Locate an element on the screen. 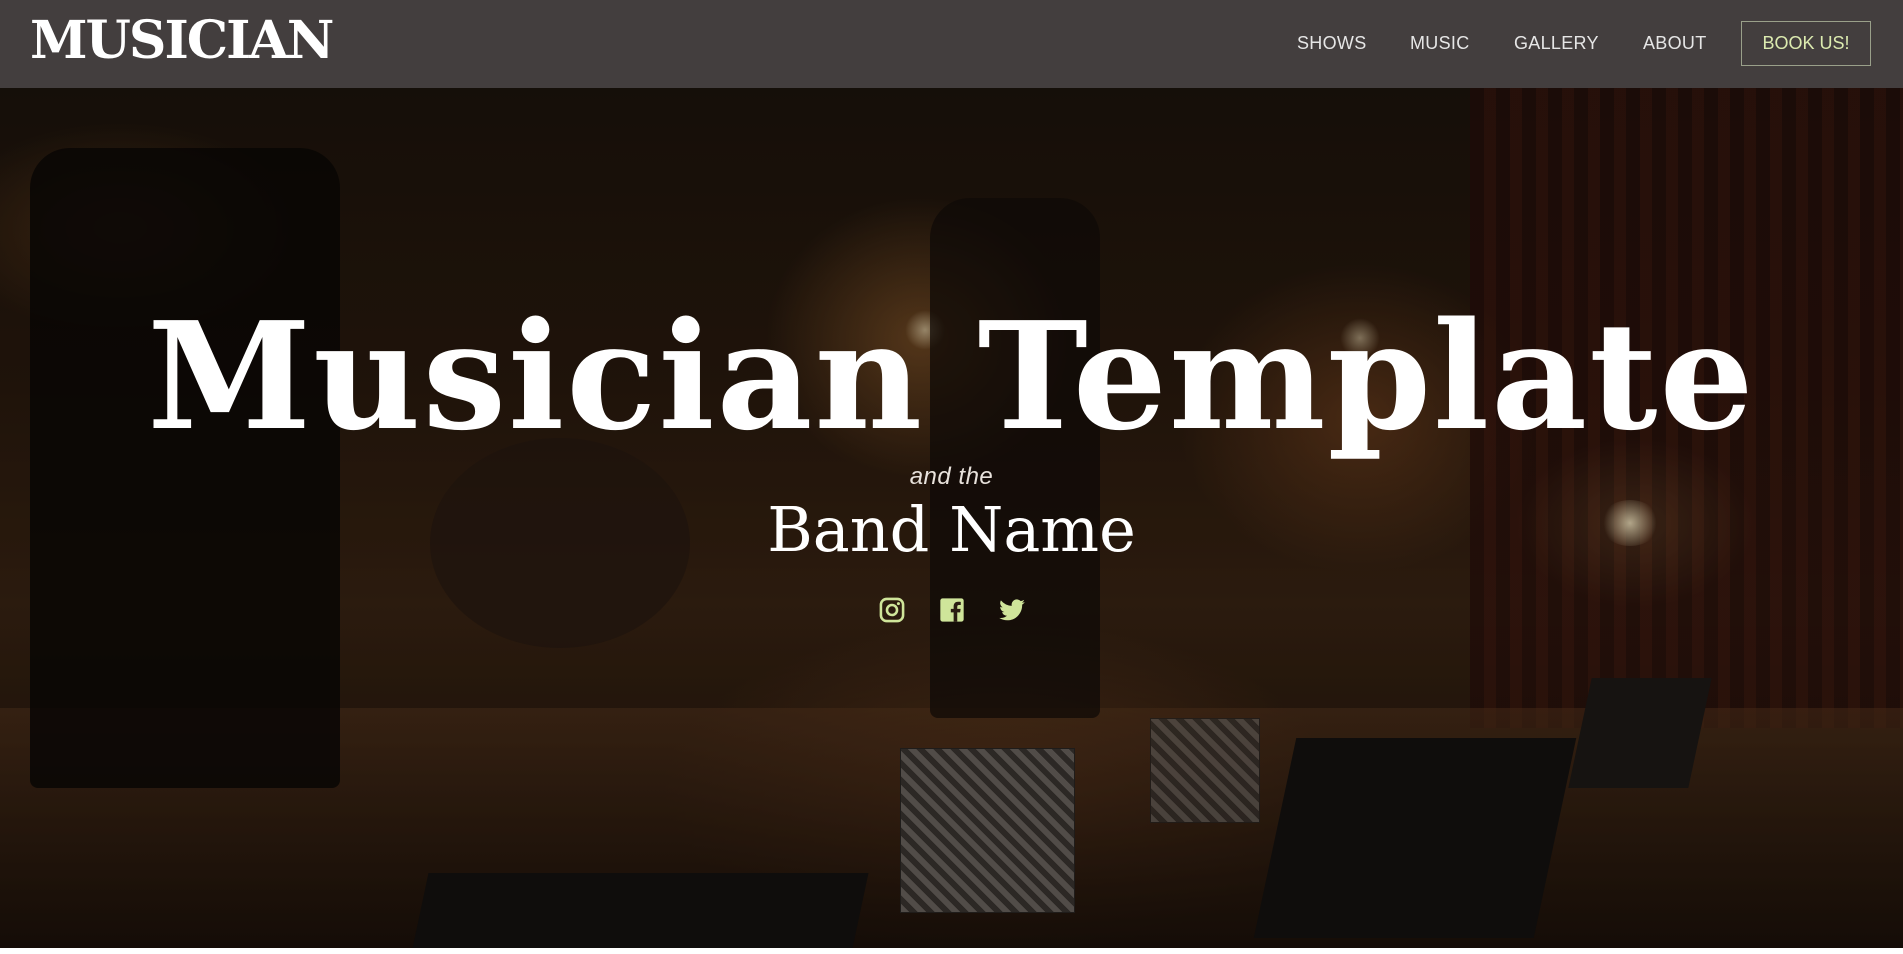  book-us-button: BOOK US! is located at coordinates (1806, 43).